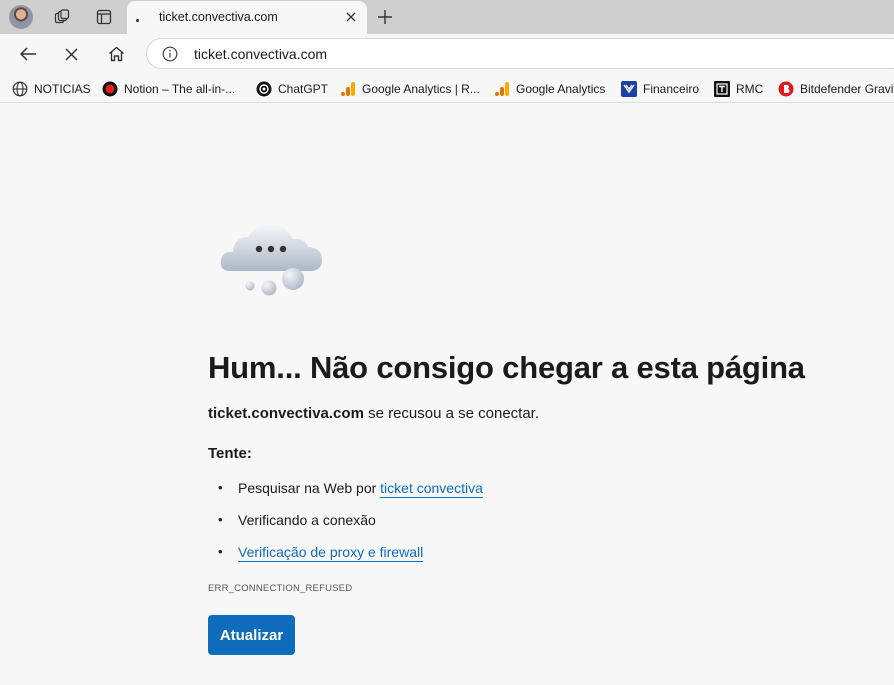 Image resolution: width=894 pixels, height=685 pixels. What do you see at coordinates (520, 53) in the screenshot?
I see `address-bar: ticket.convectiva.com` at bounding box center [520, 53].